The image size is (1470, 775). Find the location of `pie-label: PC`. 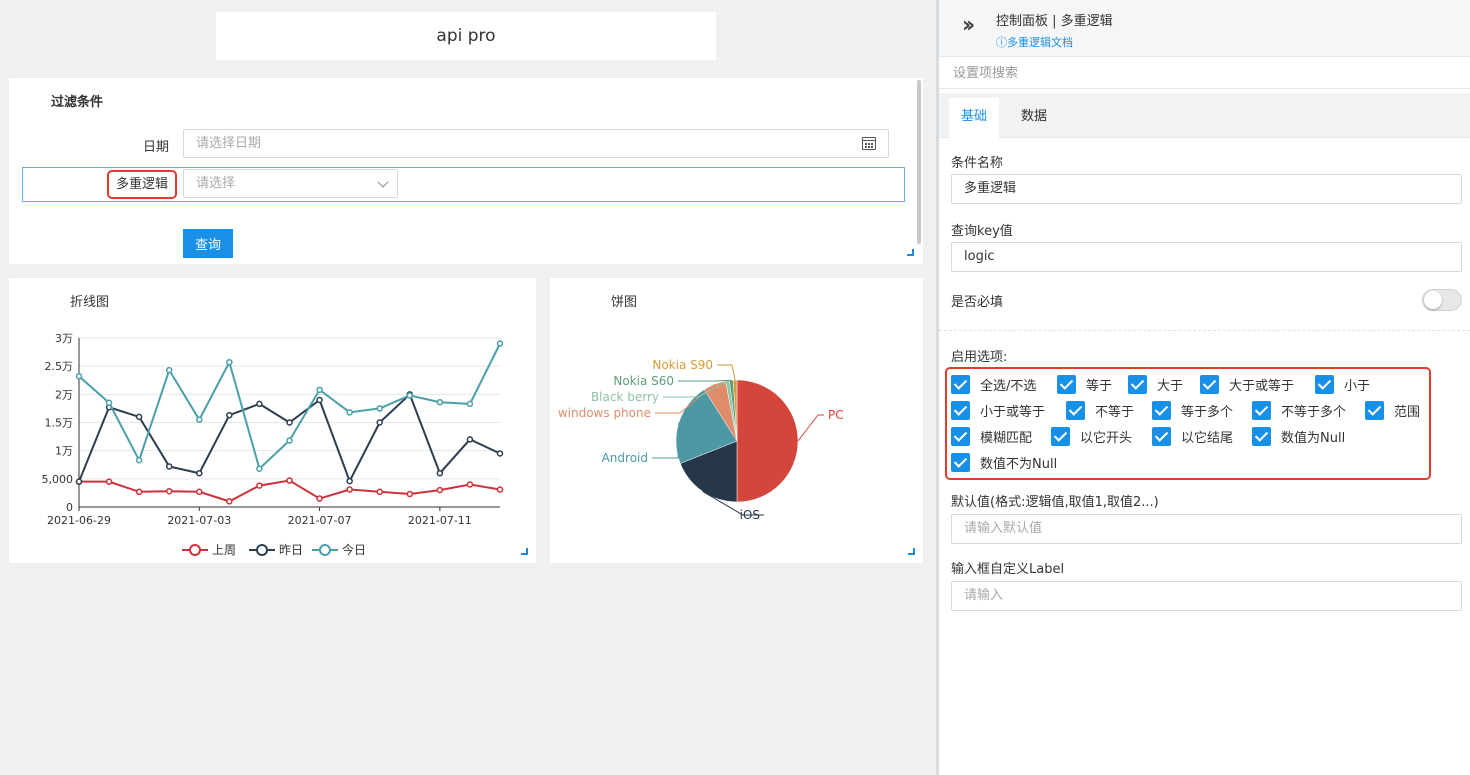

pie-label: PC is located at coordinates (836, 415).